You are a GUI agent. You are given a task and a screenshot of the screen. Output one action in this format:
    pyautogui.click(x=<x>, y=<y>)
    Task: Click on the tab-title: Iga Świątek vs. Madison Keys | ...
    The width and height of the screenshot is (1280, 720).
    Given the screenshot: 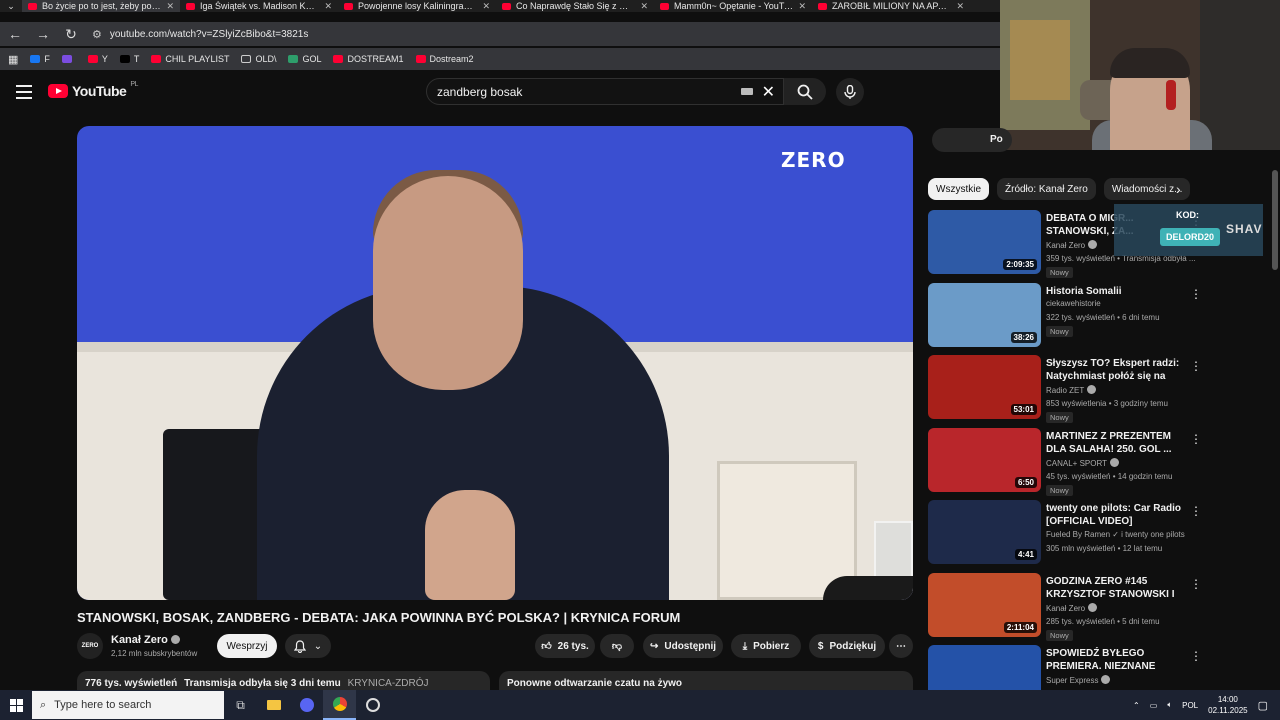 What is the action you would take?
    pyautogui.click(x=260, y=6)
    